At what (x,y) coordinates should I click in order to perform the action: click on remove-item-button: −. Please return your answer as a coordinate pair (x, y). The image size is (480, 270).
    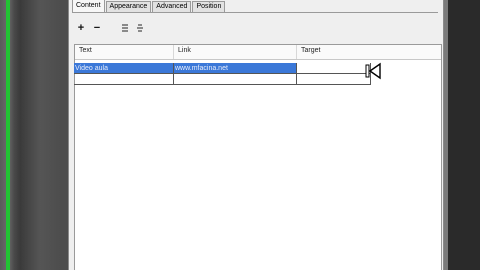
    Looking at the image, I should click on (97, 28).